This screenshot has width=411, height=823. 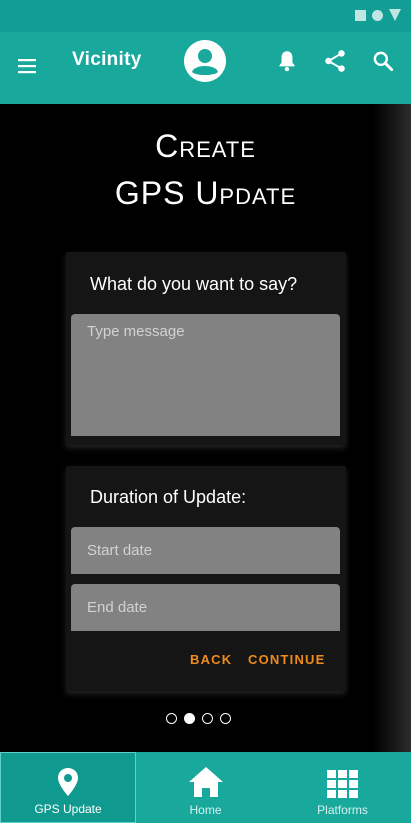 I want to click on step-indicator, so click(x=198, y=718).